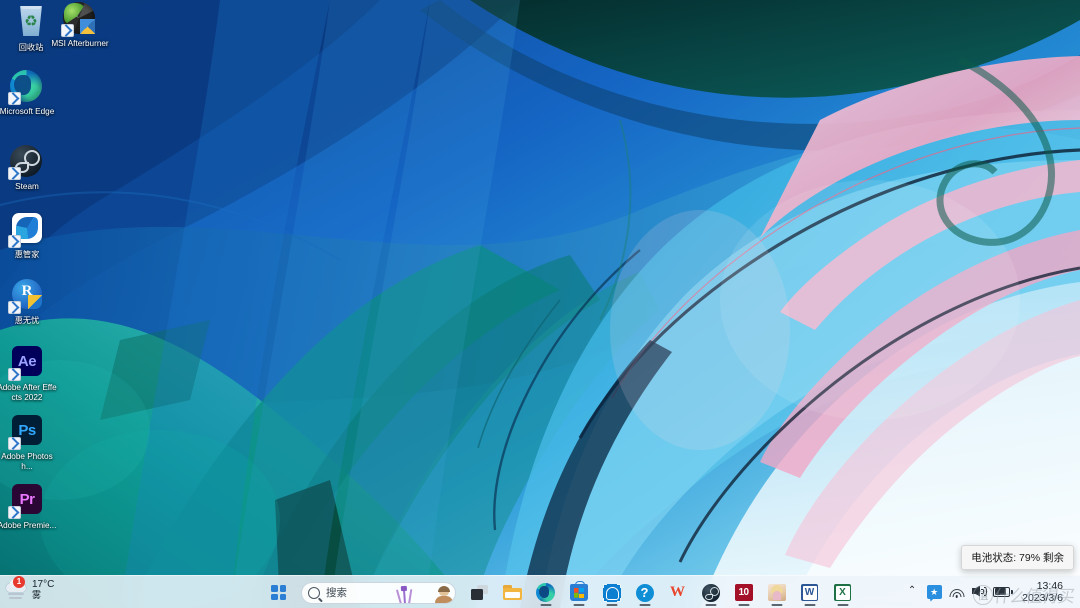  What do you see at coordinates (1017, 557) in the screenshot?
I see `battery-status-tooltip: 电池状态: 79% 剩余` at bounding box center [1017, 557].